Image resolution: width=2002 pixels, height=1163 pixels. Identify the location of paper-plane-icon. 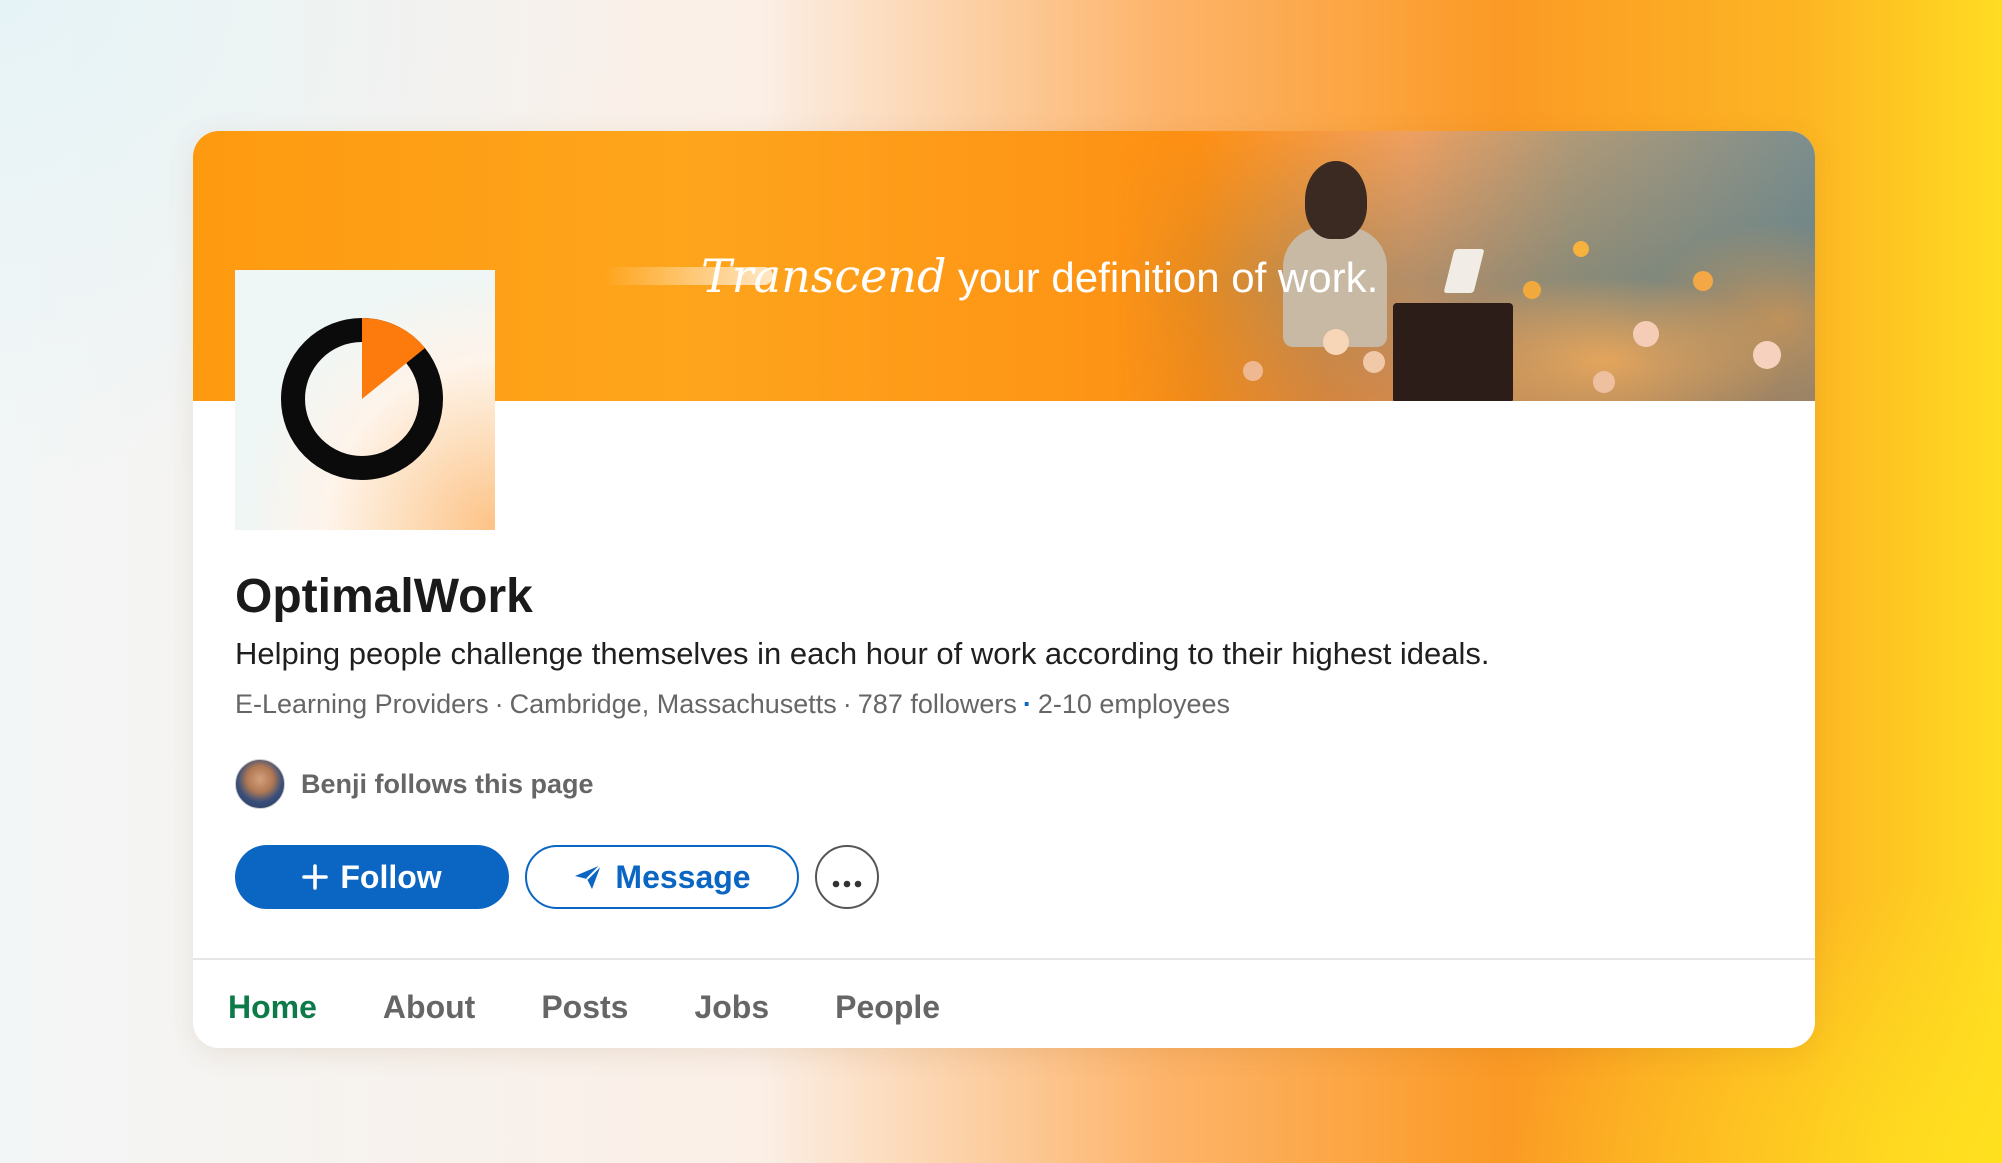
(588, 877).